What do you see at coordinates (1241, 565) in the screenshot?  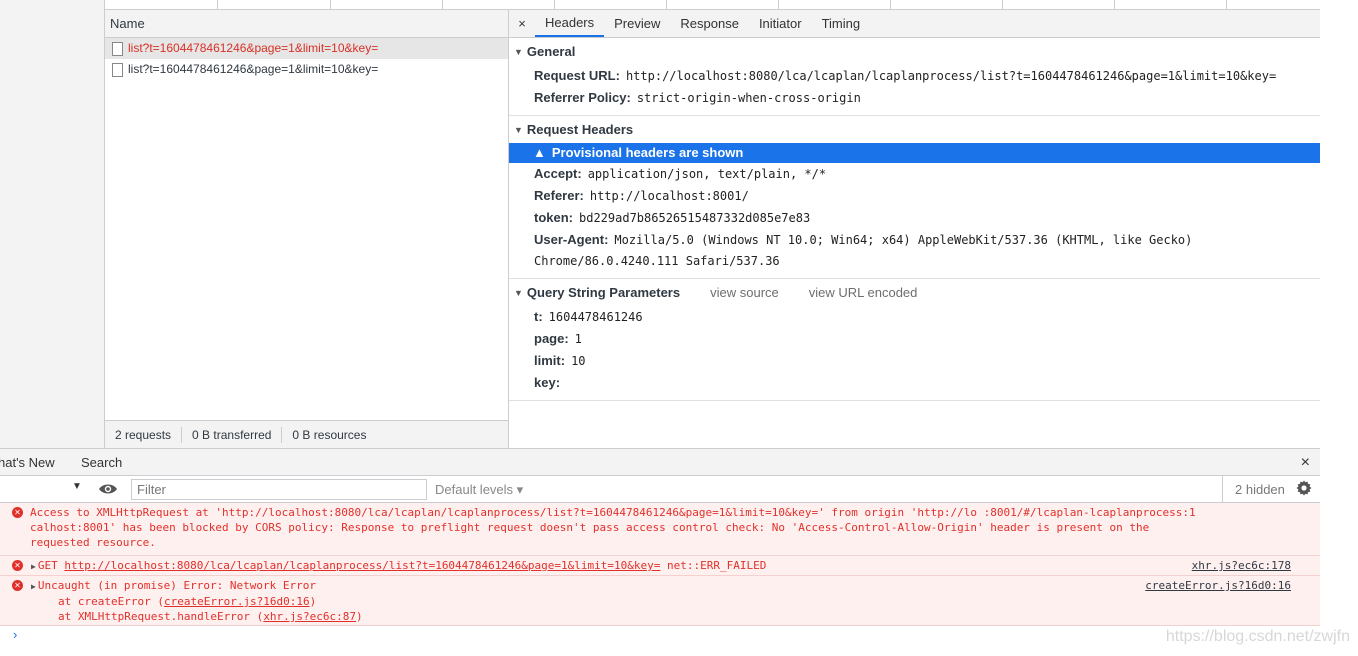 I see `source-link: xhr.js?ec6c:178` at bounding box center [1241, 565].